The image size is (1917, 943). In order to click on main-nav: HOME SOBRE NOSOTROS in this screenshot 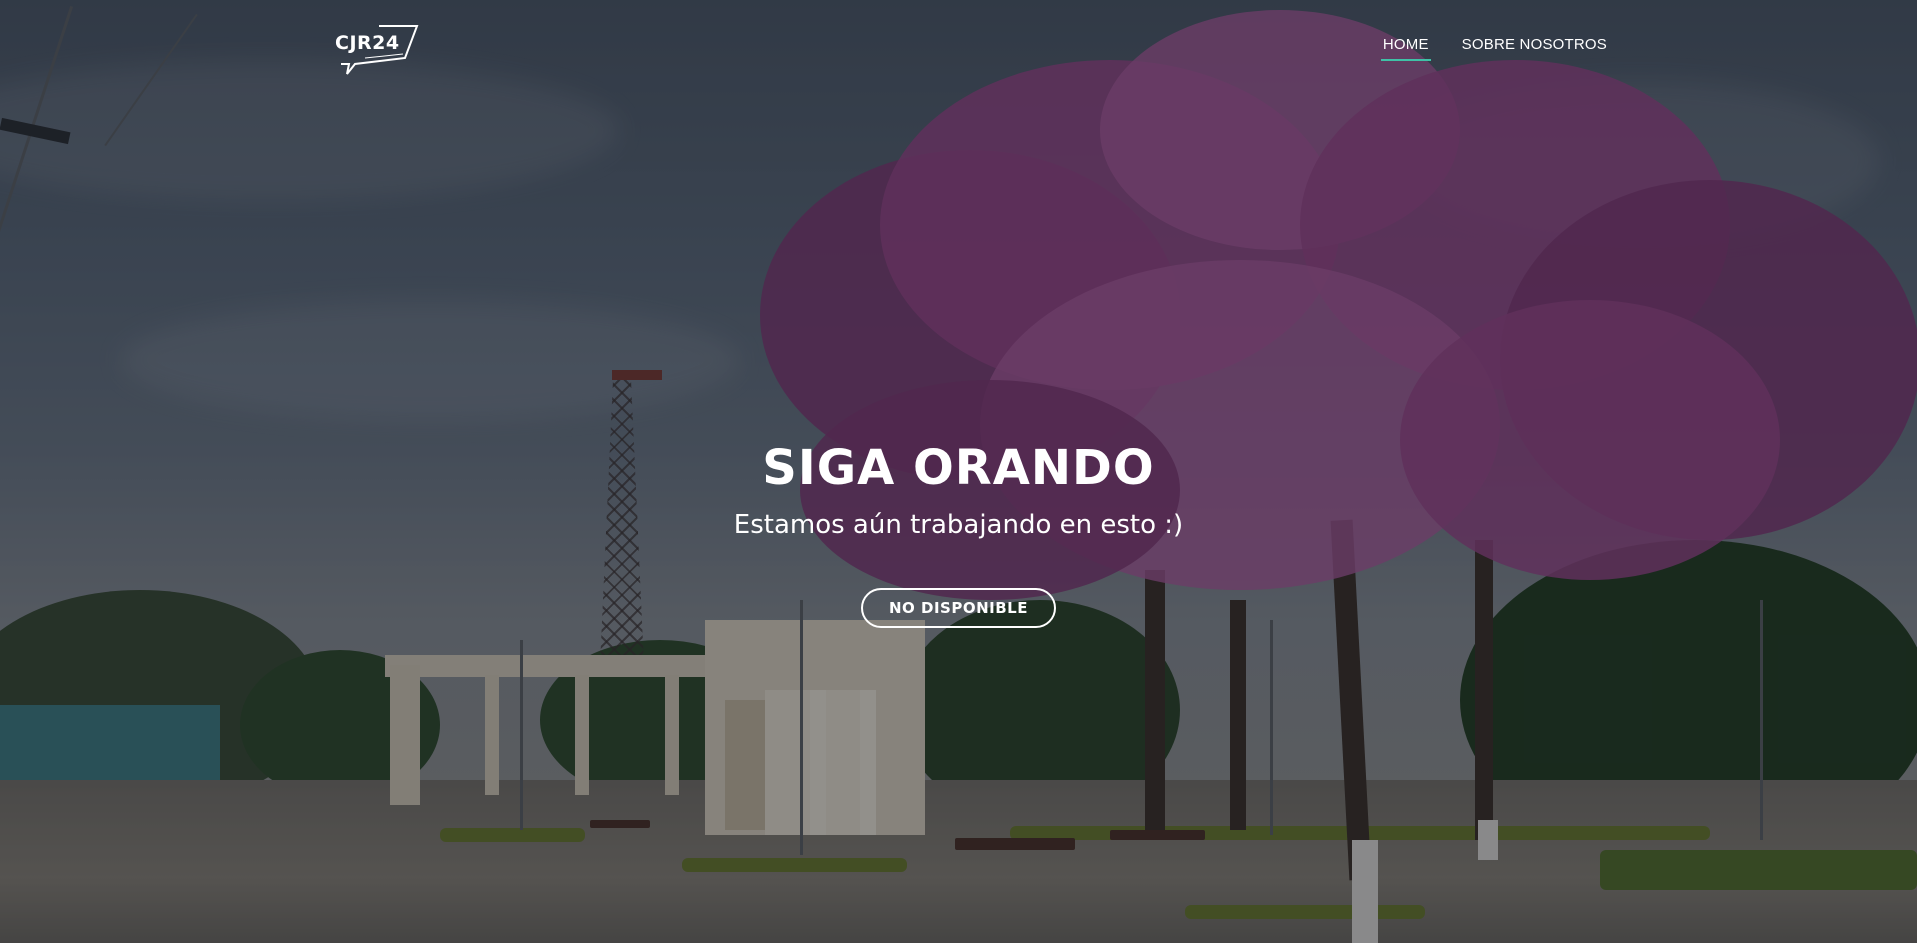, I will do `click(1493, 50)`.